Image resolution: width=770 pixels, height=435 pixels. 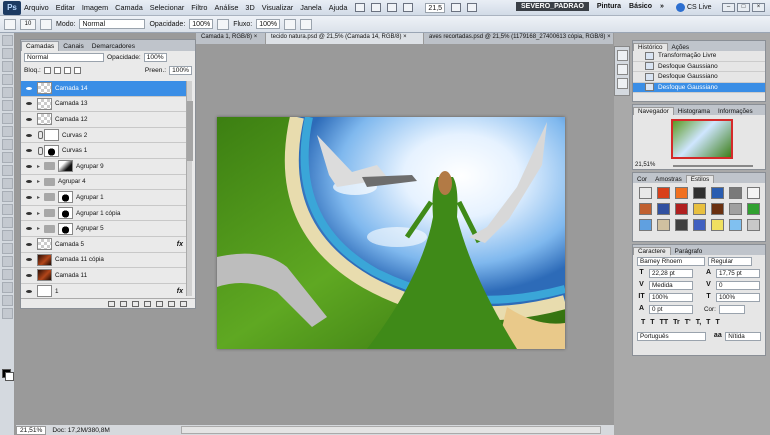 I want to click on type-style-button: T,, so click(x=698, y=322).